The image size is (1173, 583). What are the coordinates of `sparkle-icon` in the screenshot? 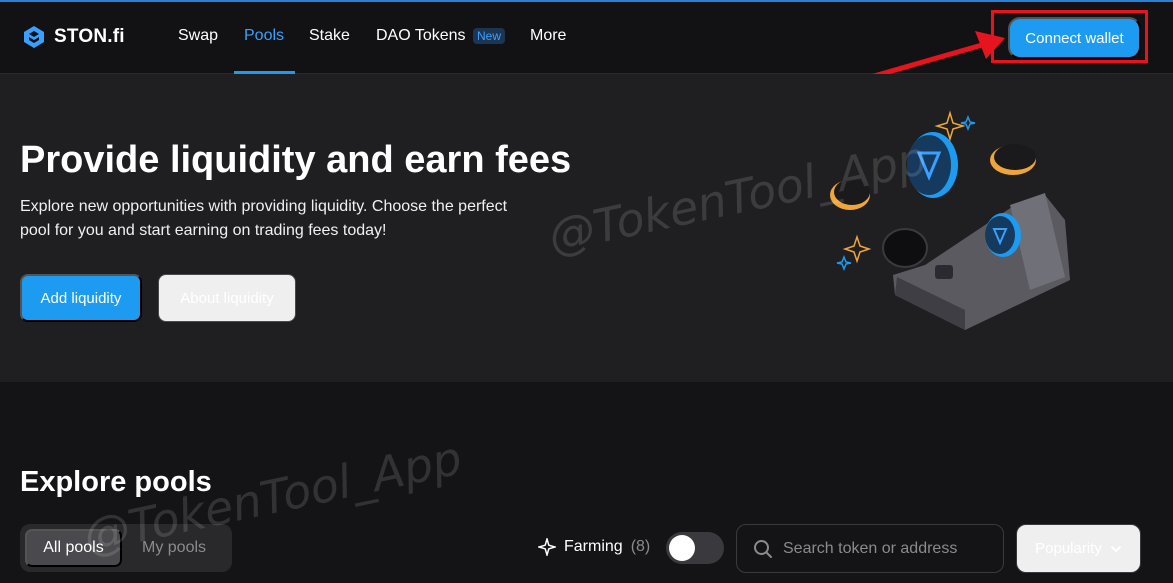 It's located at (547, 547).